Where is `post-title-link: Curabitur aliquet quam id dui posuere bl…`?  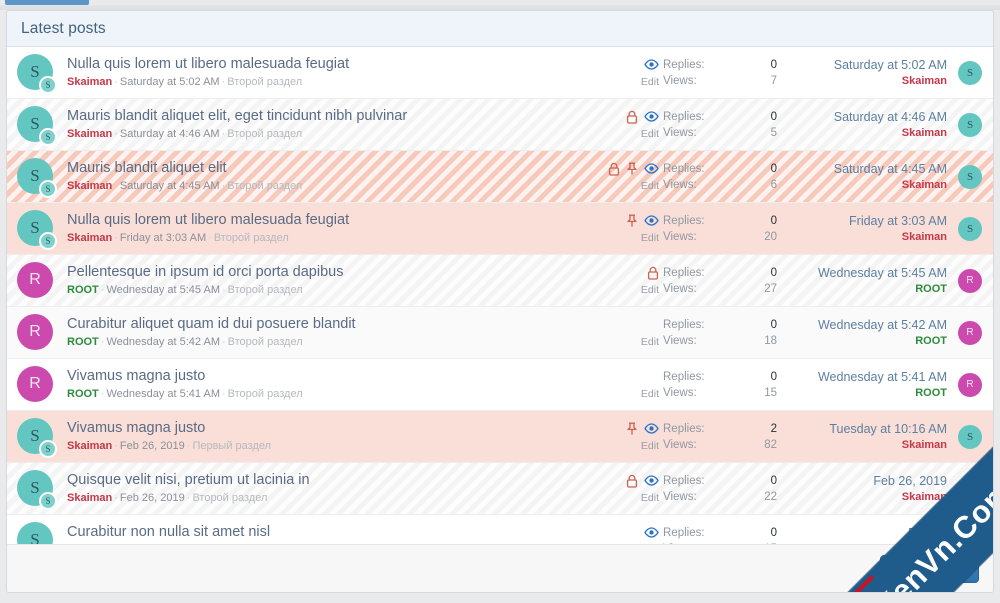 post-title-link: Curabitur aliquet quam id dui posuere bl… is located at coordinates (329, 324).